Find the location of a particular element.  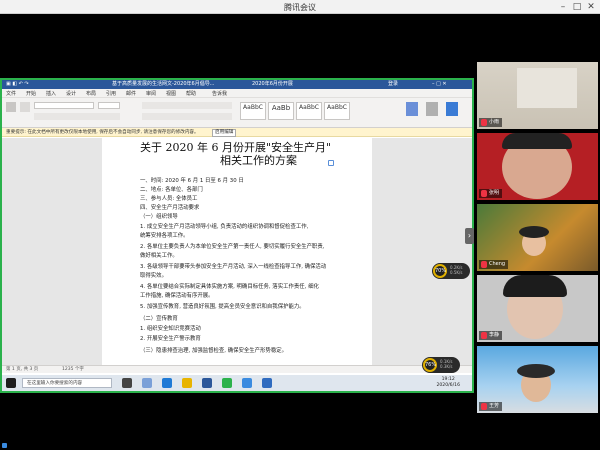

wechat-icon is located at coordinates (227, 383).